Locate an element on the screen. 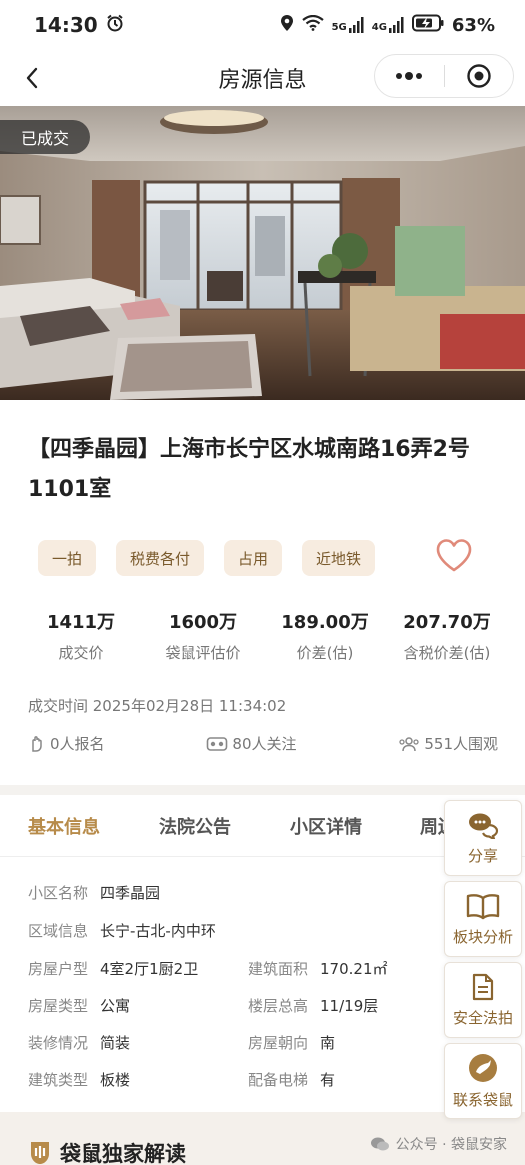 The height and width of the screenshot is (1165, 525). more-button is located at coordinates (409, 76).